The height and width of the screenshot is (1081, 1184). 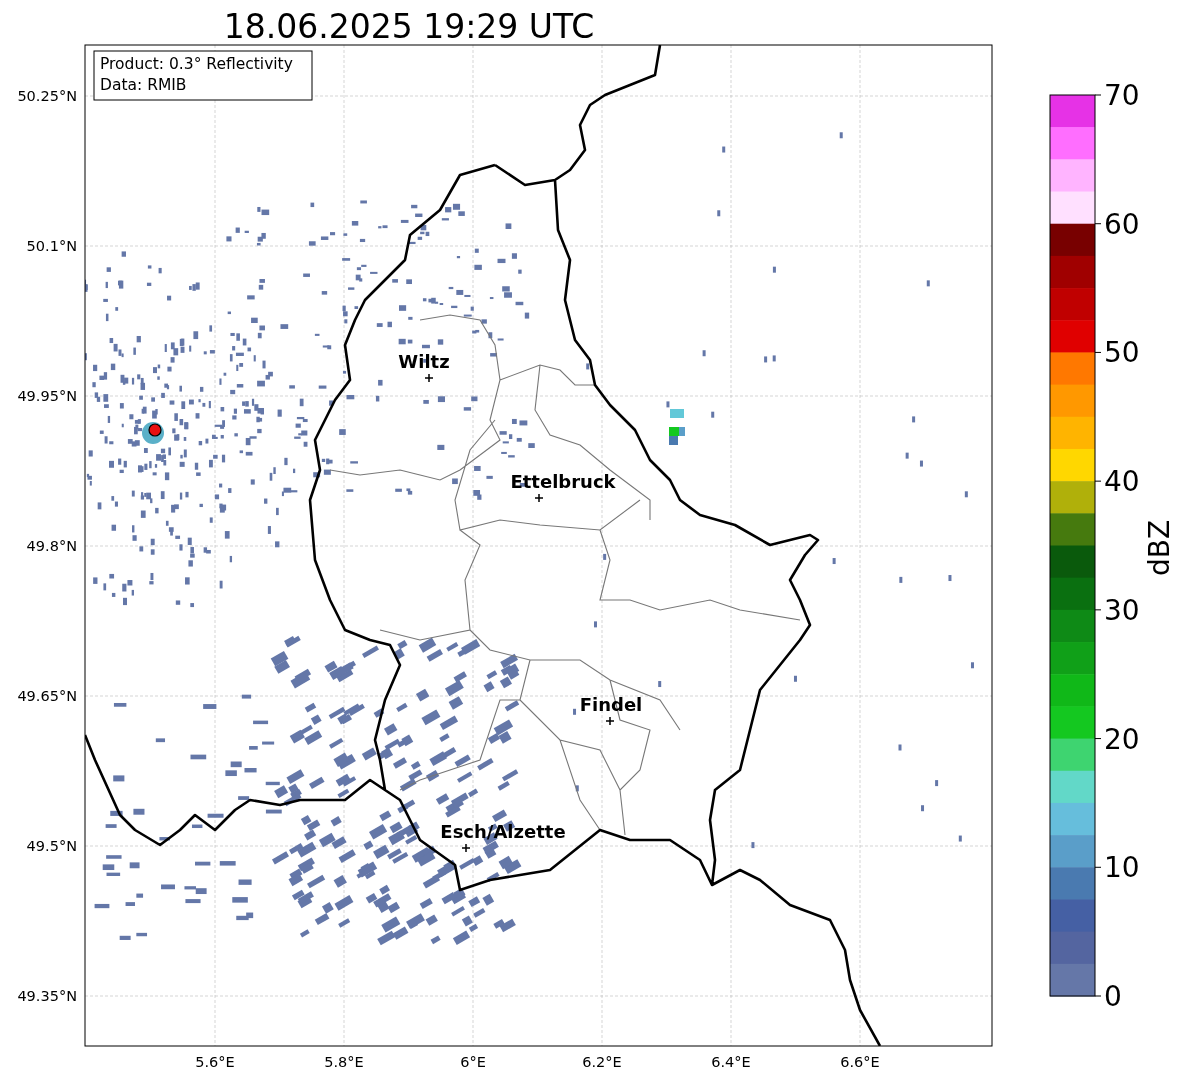 What do you see at coordinates (1159, 548) in the screenshot?
I see `colorbar-axis-label: dBZ` at bounding box center [1159, 548].